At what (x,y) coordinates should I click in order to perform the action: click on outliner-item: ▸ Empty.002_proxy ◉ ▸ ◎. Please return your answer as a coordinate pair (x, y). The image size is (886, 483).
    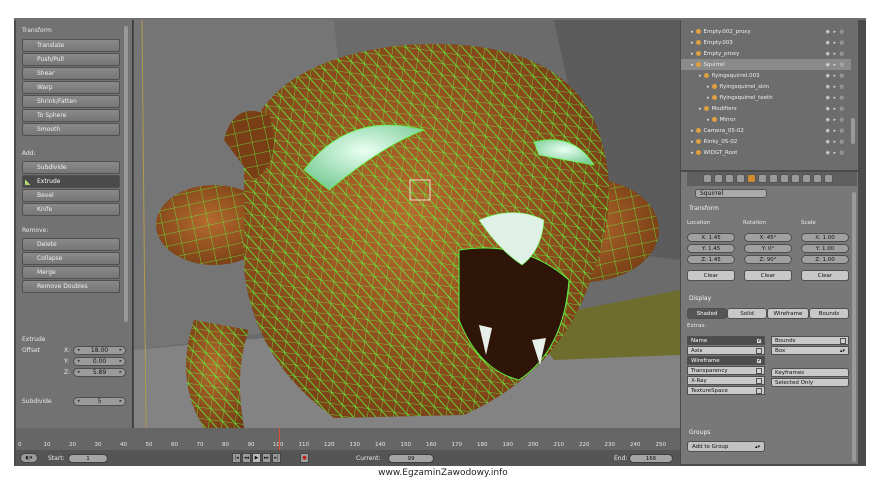
    Looking at the image, I should click on (766, 31).